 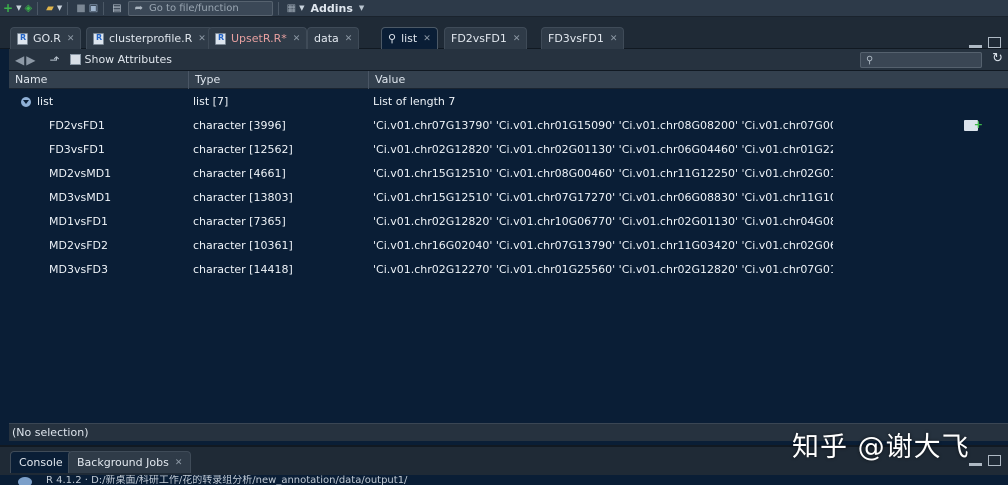 What do you see at coordinates (194, 8) in the screenshot?
I see `go-to-file-placeholder: Go to file/function` at bounding box center [194, 8].